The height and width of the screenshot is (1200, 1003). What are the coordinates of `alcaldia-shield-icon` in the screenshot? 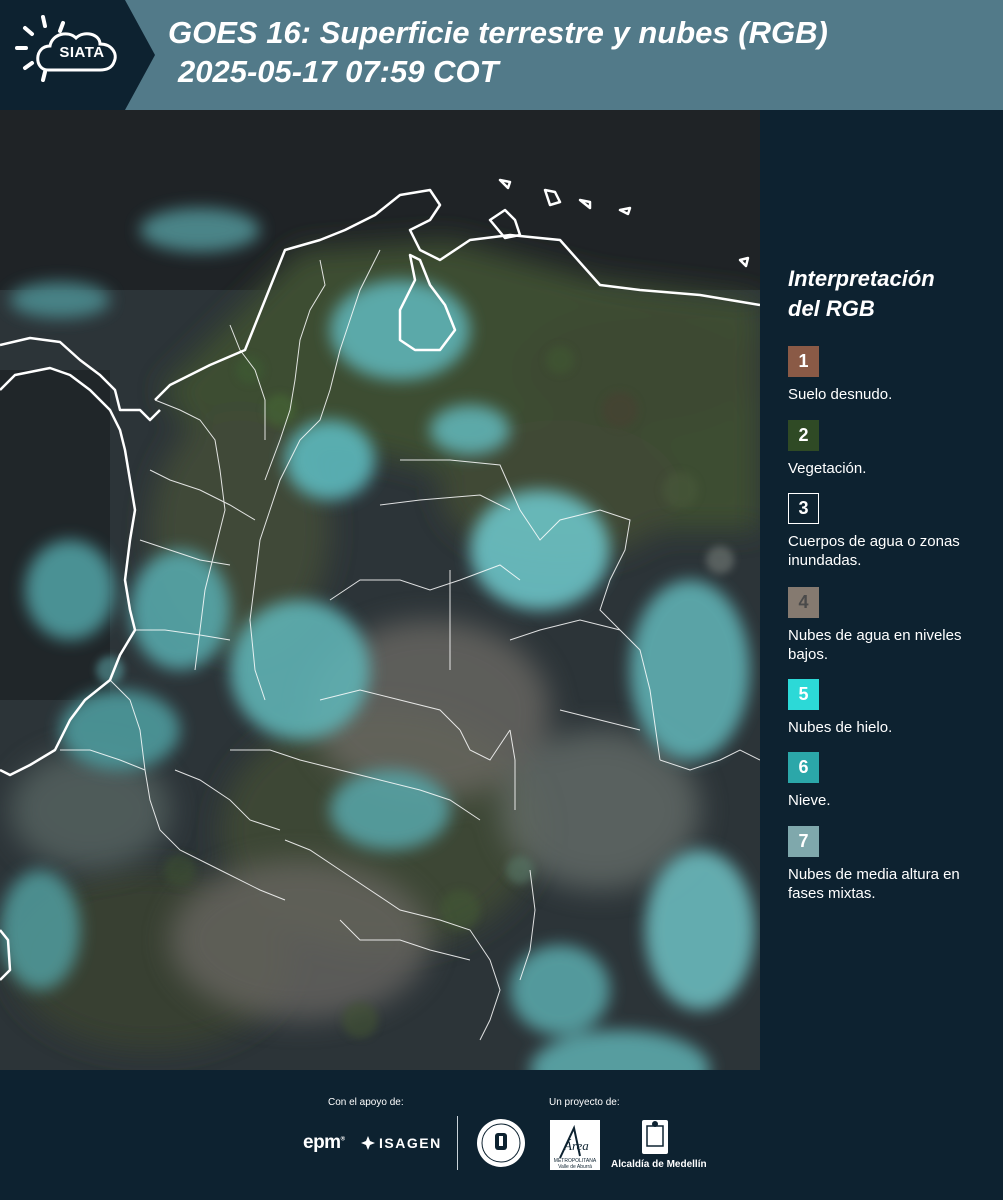 It's located at (655, 1137).